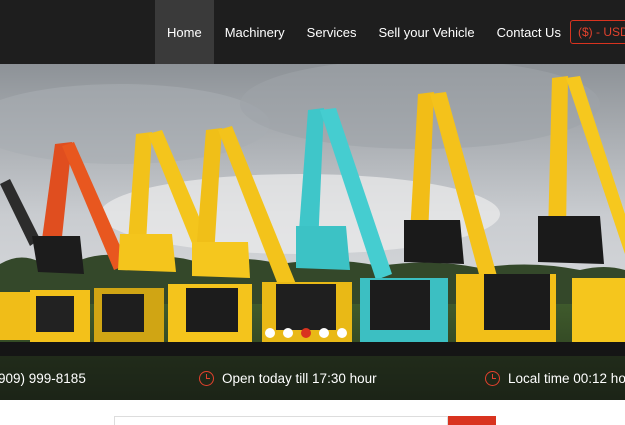 This screenshot has height=425, width=625. I want to click on search-button, so click(472, 420).